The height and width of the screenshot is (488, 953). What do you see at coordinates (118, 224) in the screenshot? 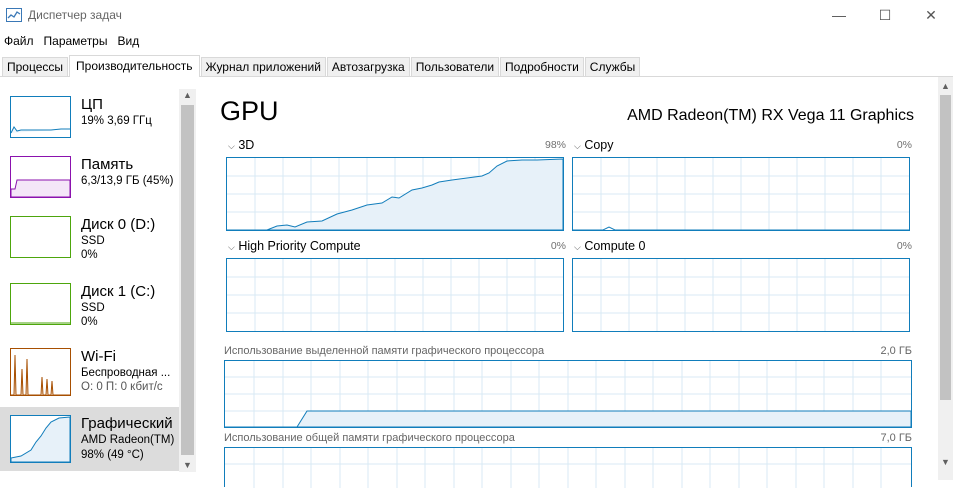
I see `sidebar-item-title: Диск 0 (D:)` at bounding box center [118, 224].